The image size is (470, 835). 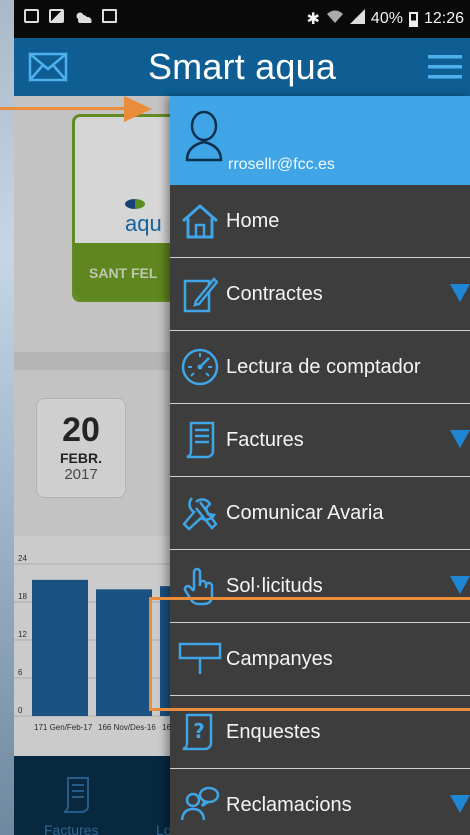 I want to click on drawer-header: rrosellr@fcc.es, so click(x=320, y=140).